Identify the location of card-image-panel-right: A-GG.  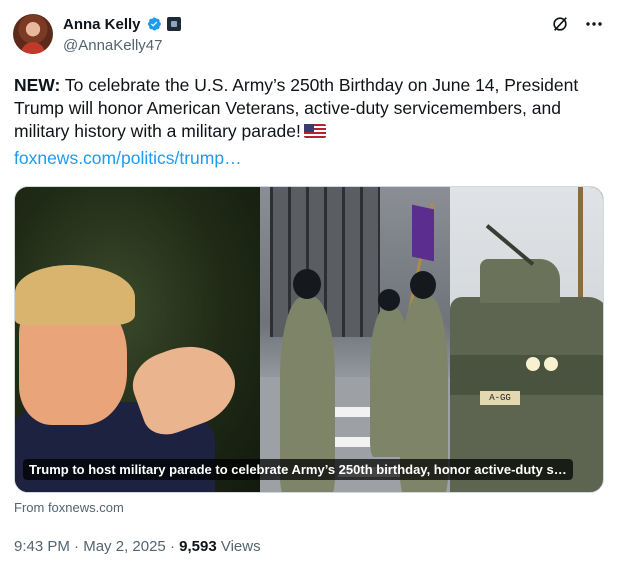
(526, 339).